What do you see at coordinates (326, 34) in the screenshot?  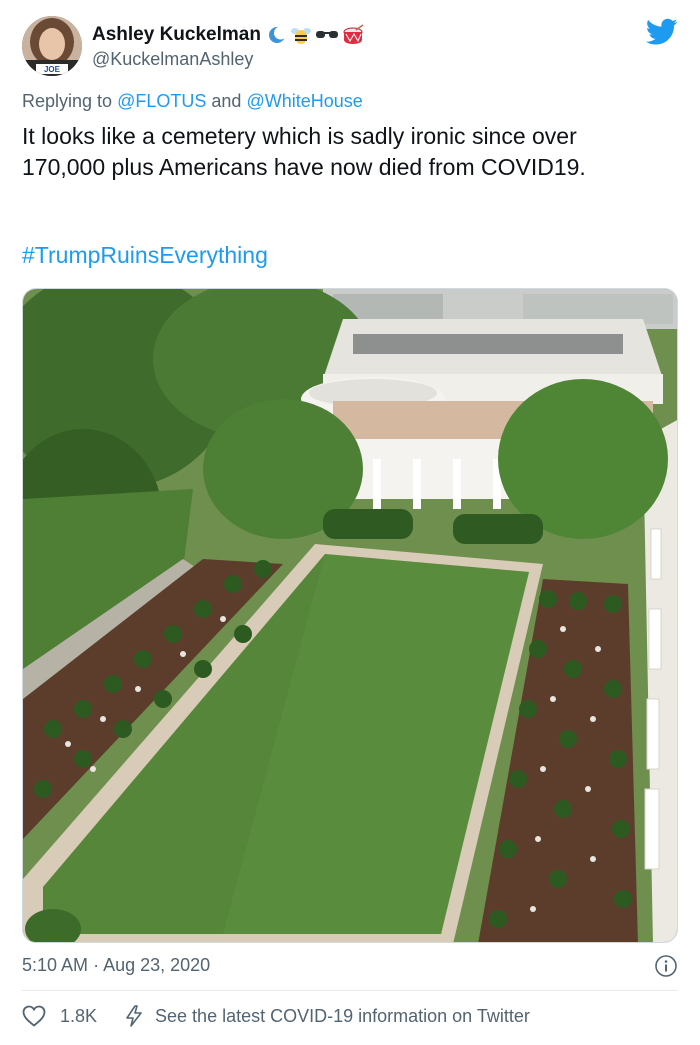 I see `sunglasses-icon` at bounding box center [326, 34].